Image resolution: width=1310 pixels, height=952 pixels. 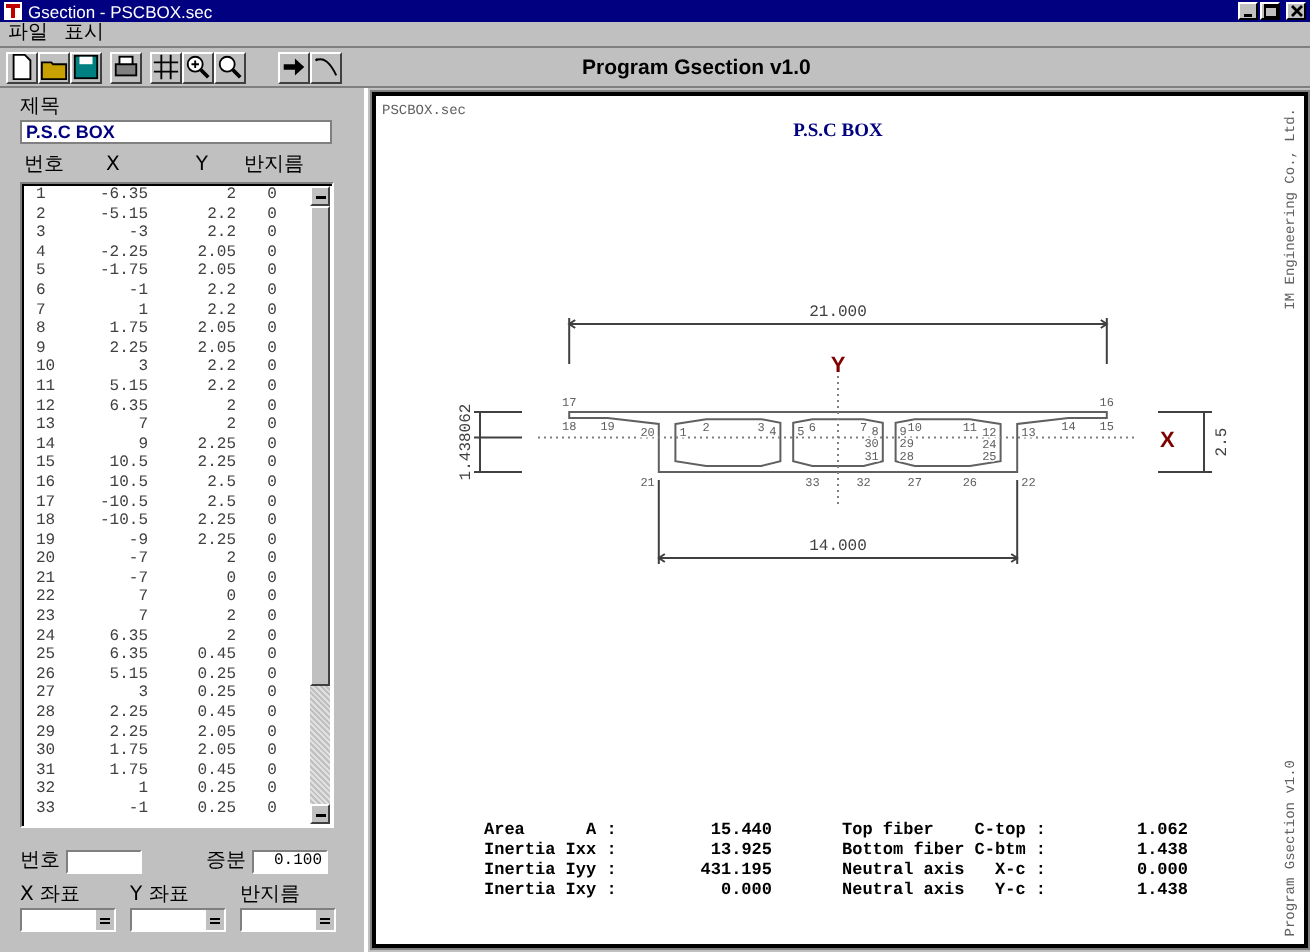 What do you see at coordinates (41, 272) in the screenshot?
I see `table-cell-text: 5` at bounding box center [41, 272].